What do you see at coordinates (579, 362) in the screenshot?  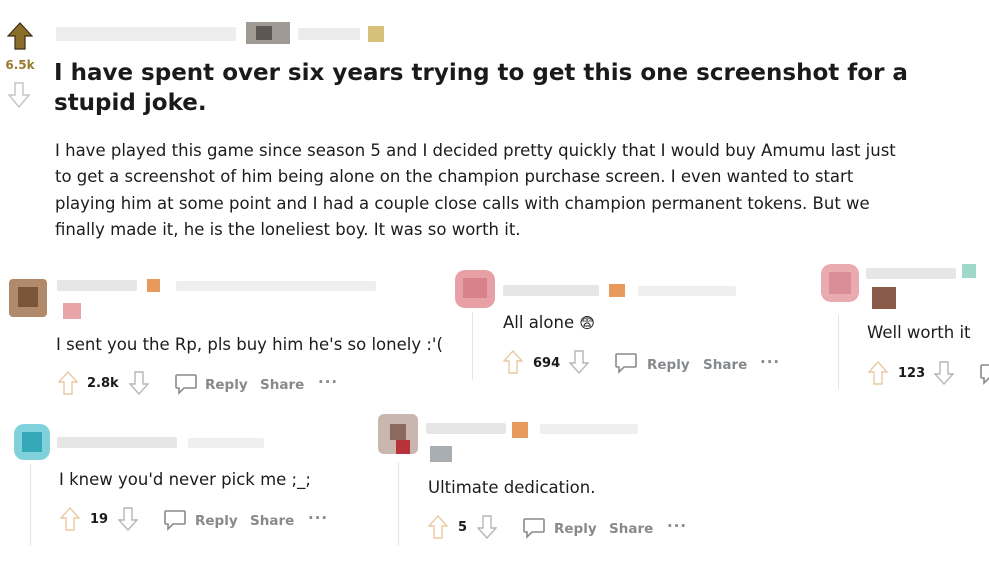 I see `comment-2-downvote-icon` at bounding box center [579, 362].